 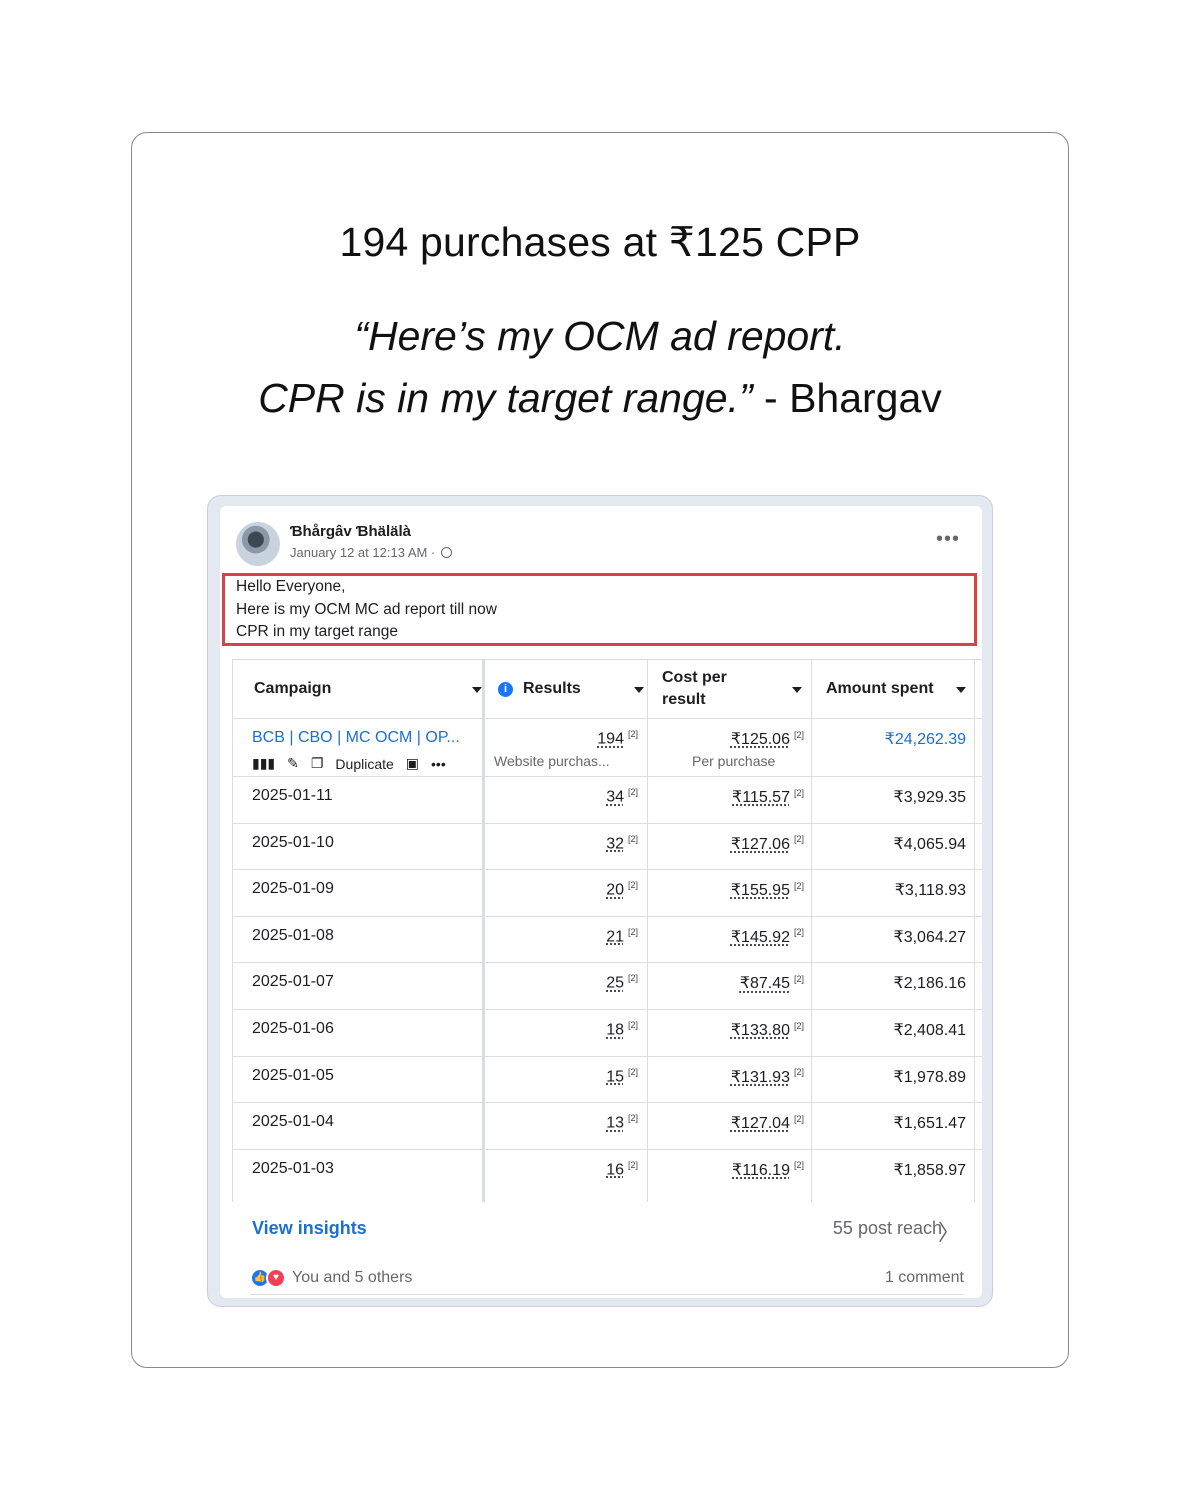 I want to click on row-cost-value: ₹115.57, so click(x=761, y=797).